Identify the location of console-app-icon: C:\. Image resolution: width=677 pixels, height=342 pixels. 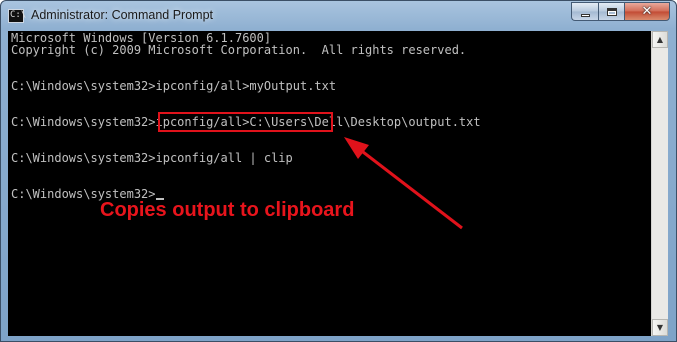
(17, 16).